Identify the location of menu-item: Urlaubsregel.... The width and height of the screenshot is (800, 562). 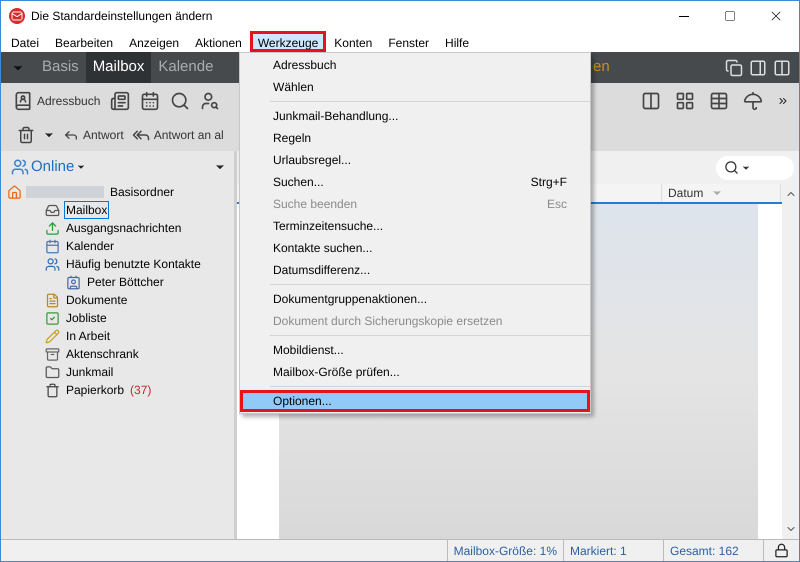
(415, 160).